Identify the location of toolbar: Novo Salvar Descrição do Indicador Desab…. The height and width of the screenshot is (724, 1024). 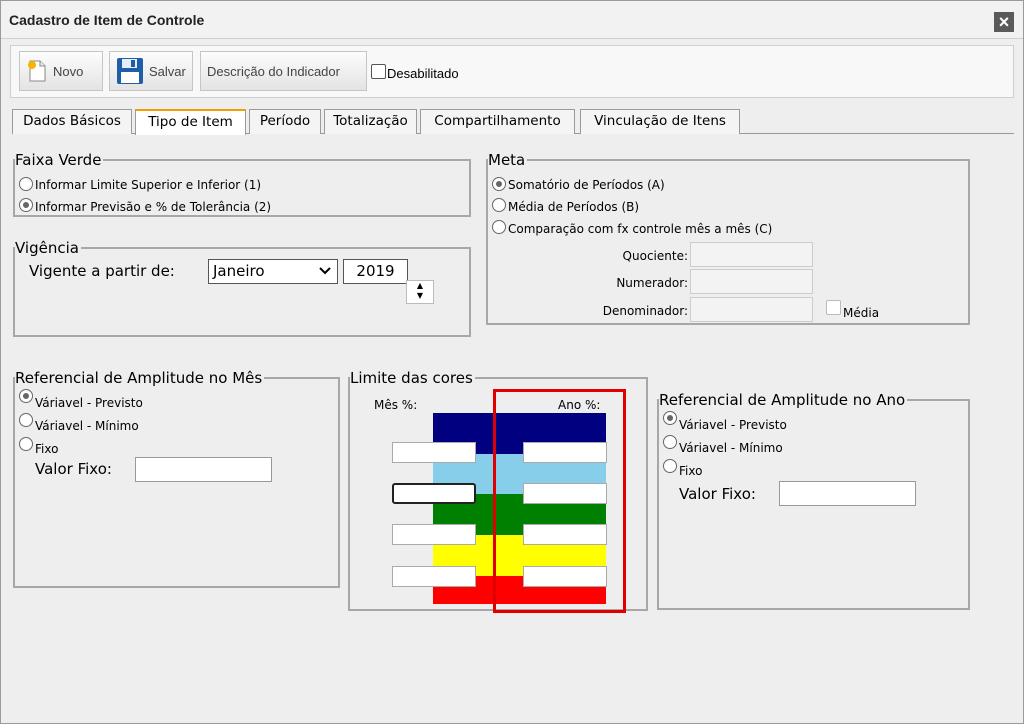
(512, 71).